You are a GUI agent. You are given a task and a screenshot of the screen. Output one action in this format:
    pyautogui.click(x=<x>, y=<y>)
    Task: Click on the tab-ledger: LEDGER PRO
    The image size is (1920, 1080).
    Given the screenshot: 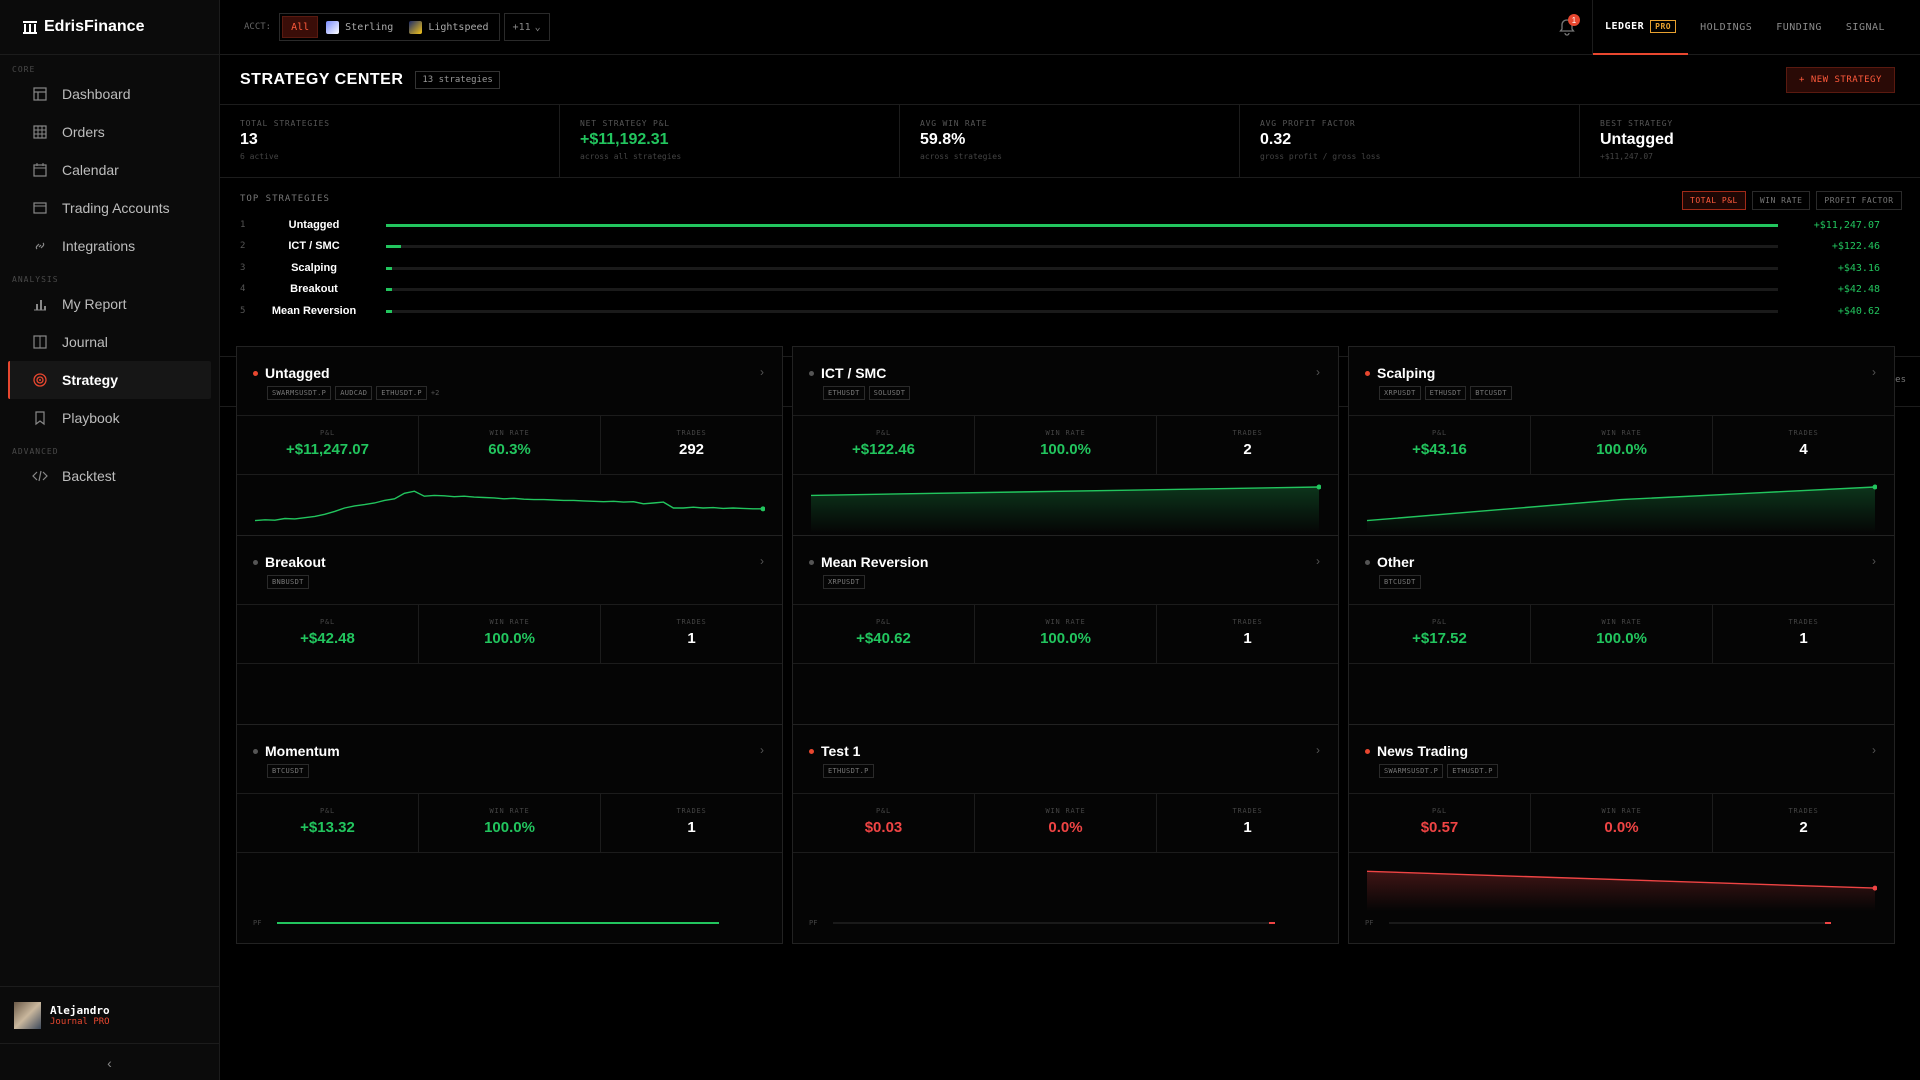 What is the action you would take?
    pyautogui.click(x=1641, y=27)
    